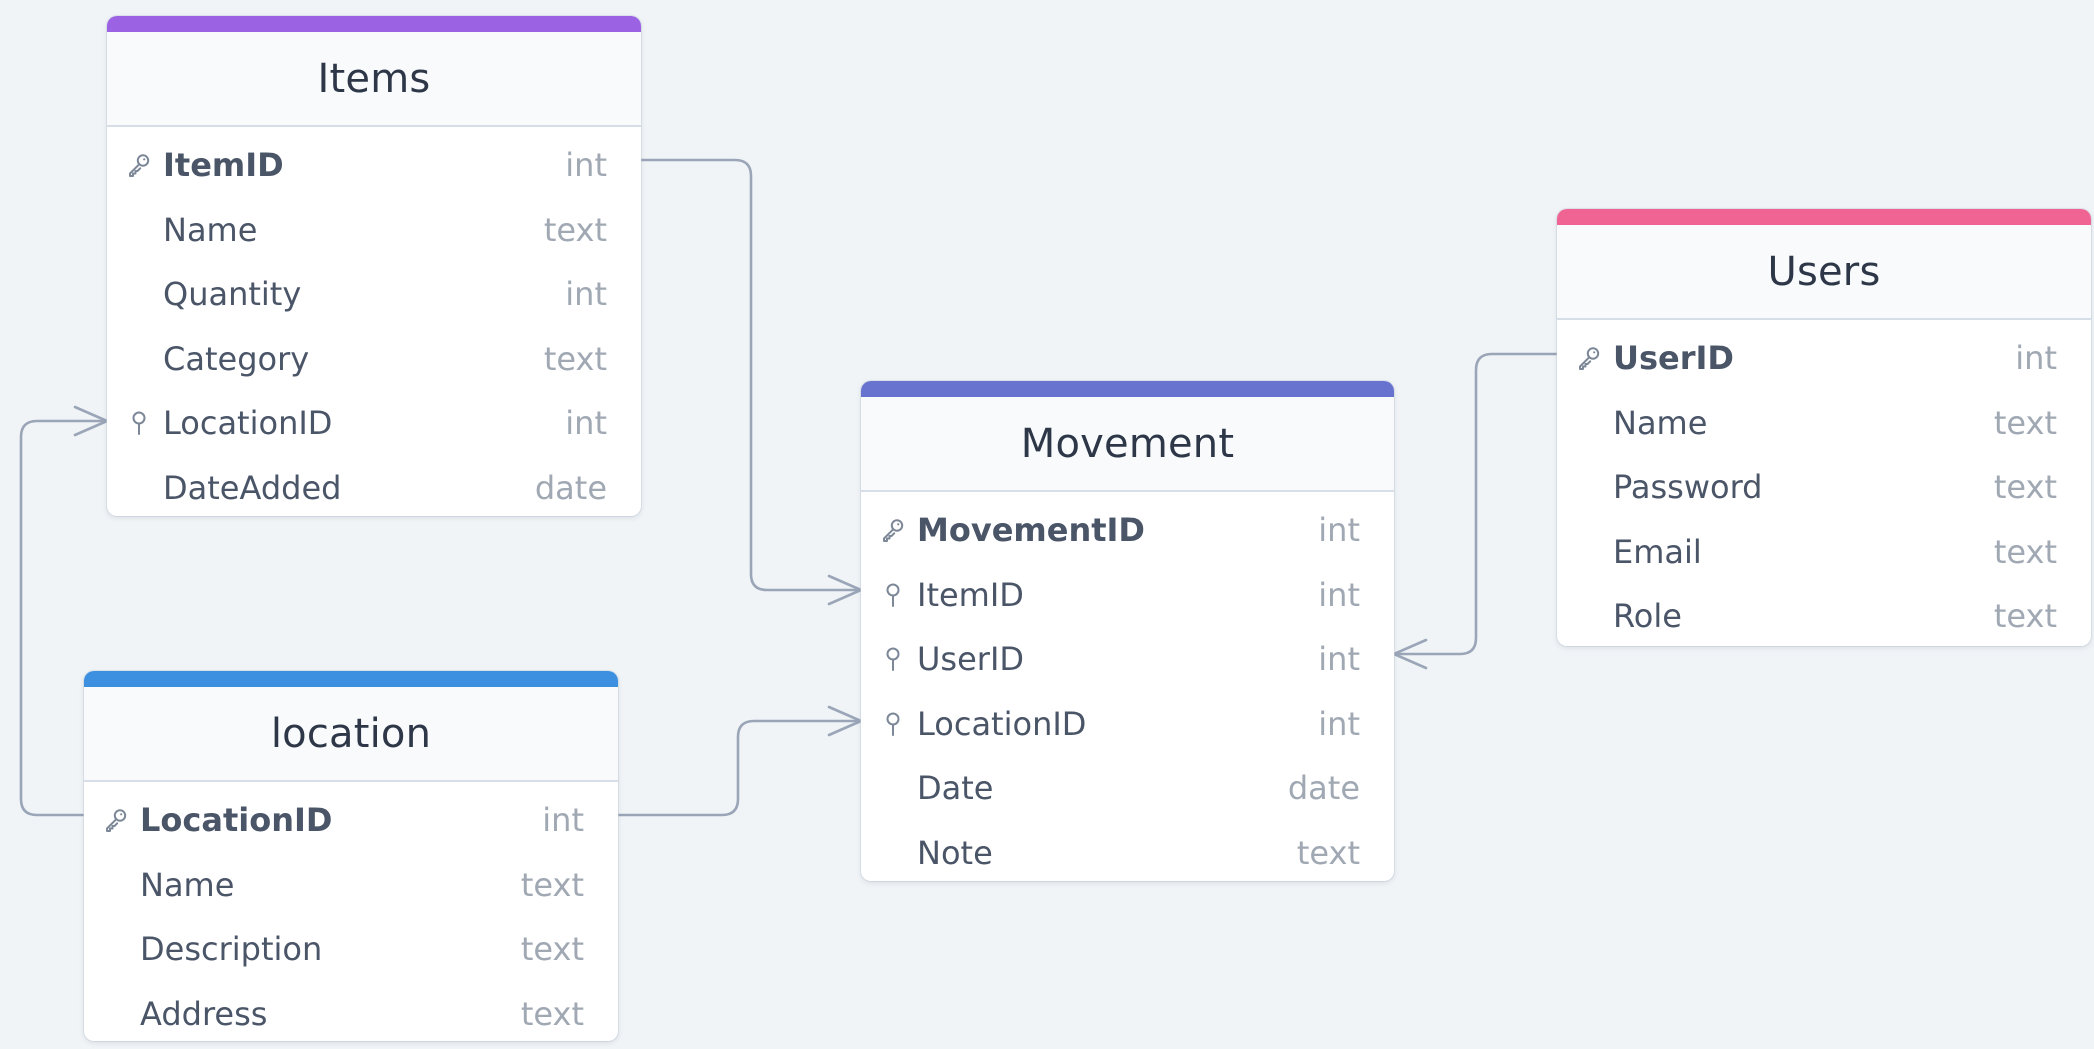 The height and width of the screenshot is (1049, 2094). Describe the element at coordinates (751, 375) in the screenshot. I see `relationship-items-movement-line` at that location.